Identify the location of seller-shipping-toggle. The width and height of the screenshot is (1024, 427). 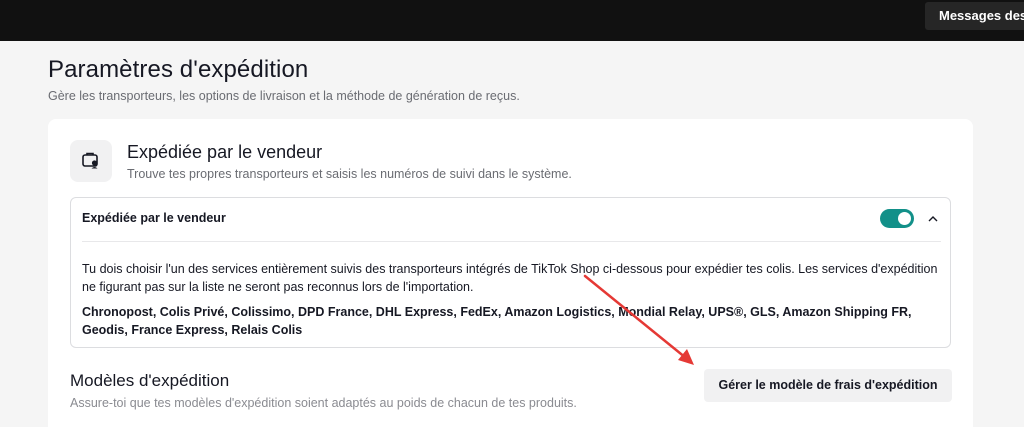
(897, 218).